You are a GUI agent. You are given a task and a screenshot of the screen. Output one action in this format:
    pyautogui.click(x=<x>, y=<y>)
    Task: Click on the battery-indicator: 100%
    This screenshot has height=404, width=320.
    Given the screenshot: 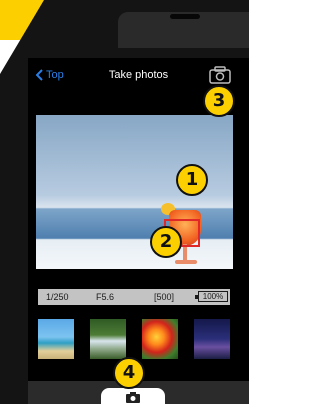 What is the action you would take?
    pyautogui.click(x=211, y=296)
    